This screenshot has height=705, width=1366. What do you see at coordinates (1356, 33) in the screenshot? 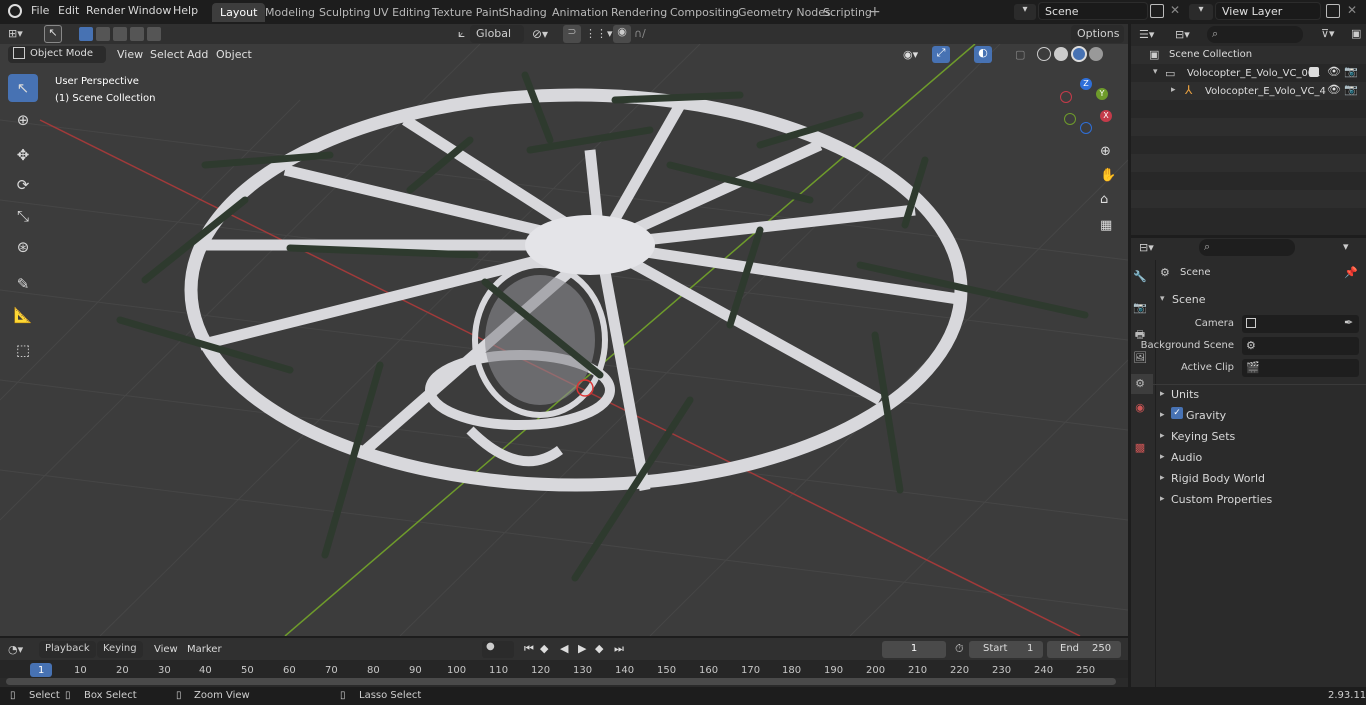
I see `new-collection-icon: ▣` at bounding box center [1356, 33].